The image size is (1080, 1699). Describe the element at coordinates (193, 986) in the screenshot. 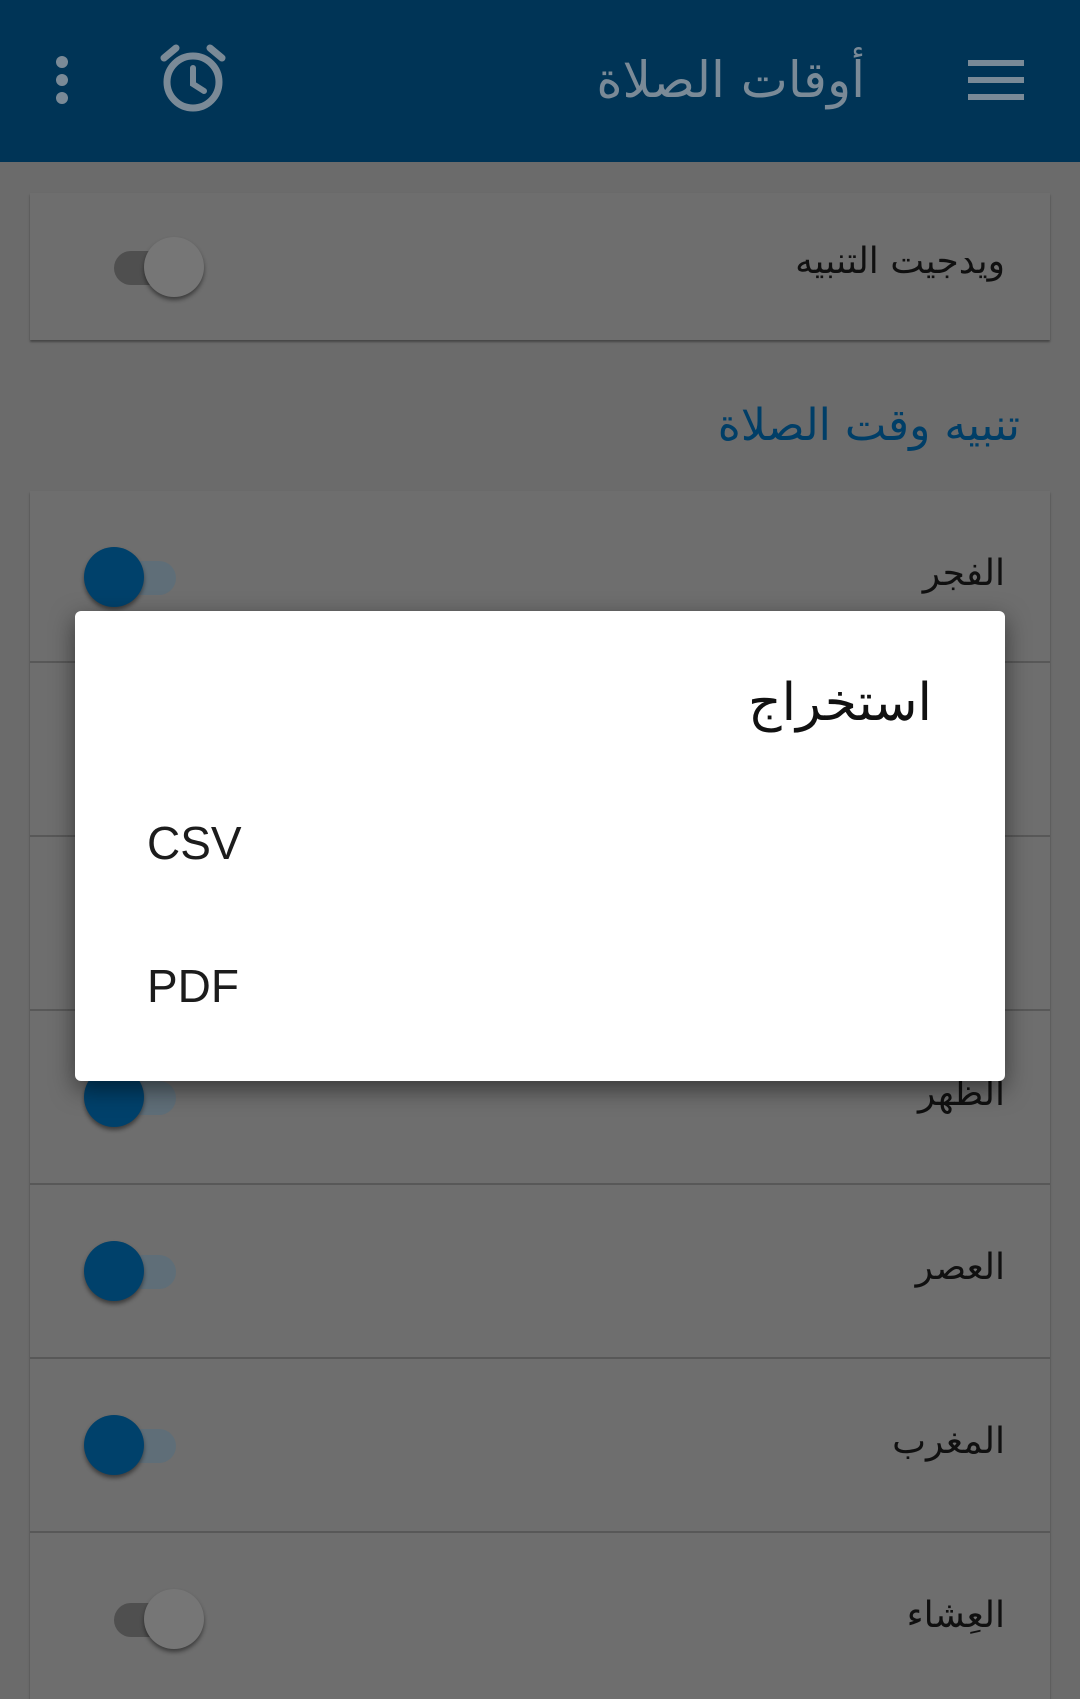

I see `export-option-pdf: PDF` at that location.